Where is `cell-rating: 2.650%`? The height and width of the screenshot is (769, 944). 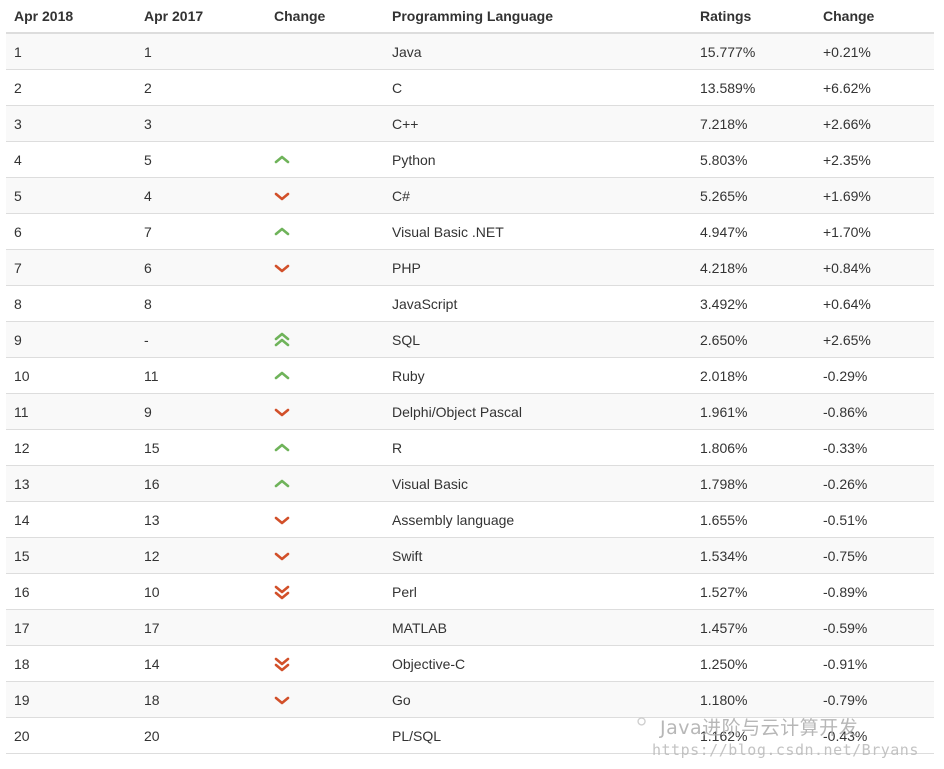 cell-rating: 2.650% is located at coordinates (753, 339).